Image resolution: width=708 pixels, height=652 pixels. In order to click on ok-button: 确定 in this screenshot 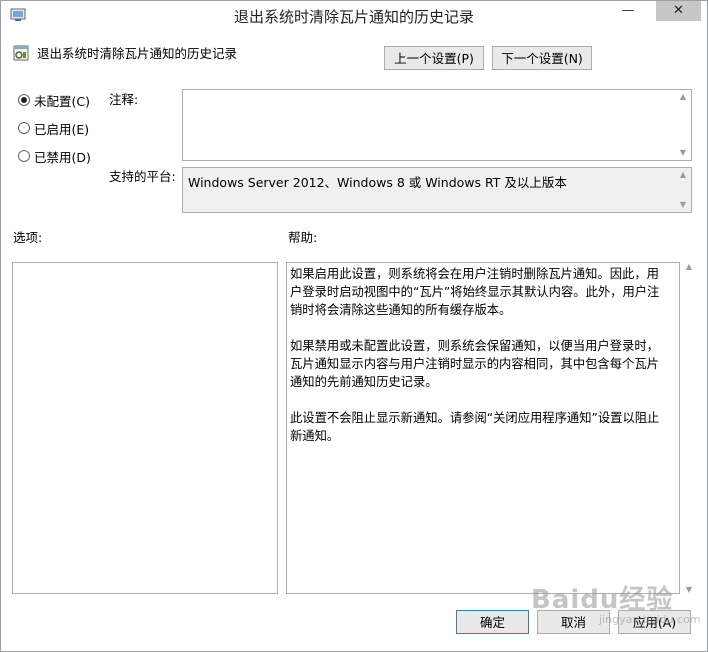, I will do `click(492, 622)`.